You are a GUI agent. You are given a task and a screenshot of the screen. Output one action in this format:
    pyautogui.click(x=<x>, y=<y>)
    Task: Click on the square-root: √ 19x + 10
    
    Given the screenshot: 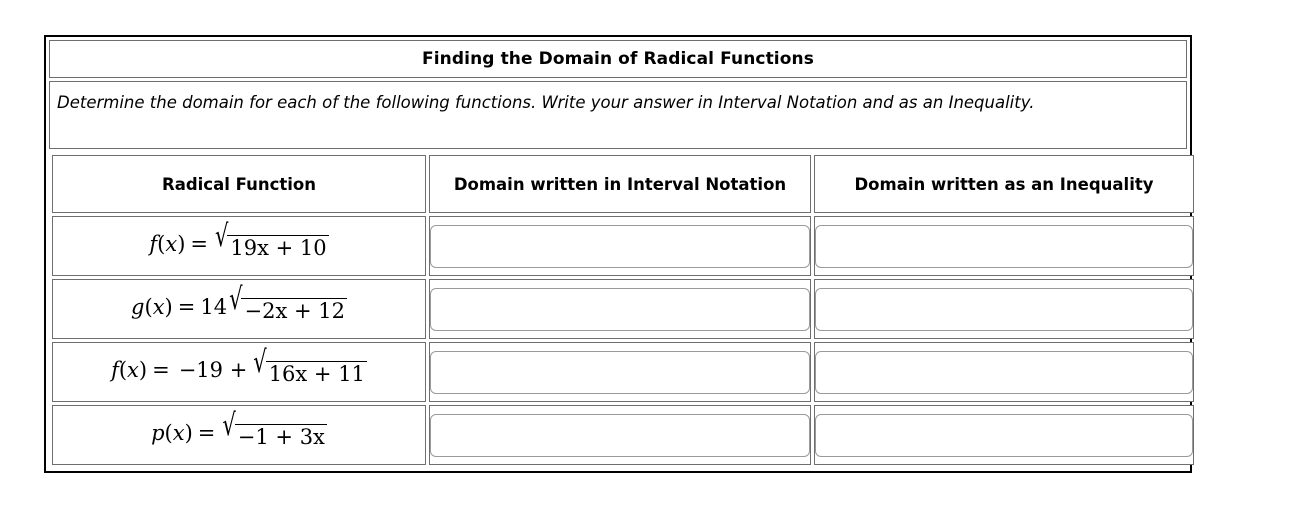 What is the action you would take?
    pyautogui.click(x=272, y=239)
    